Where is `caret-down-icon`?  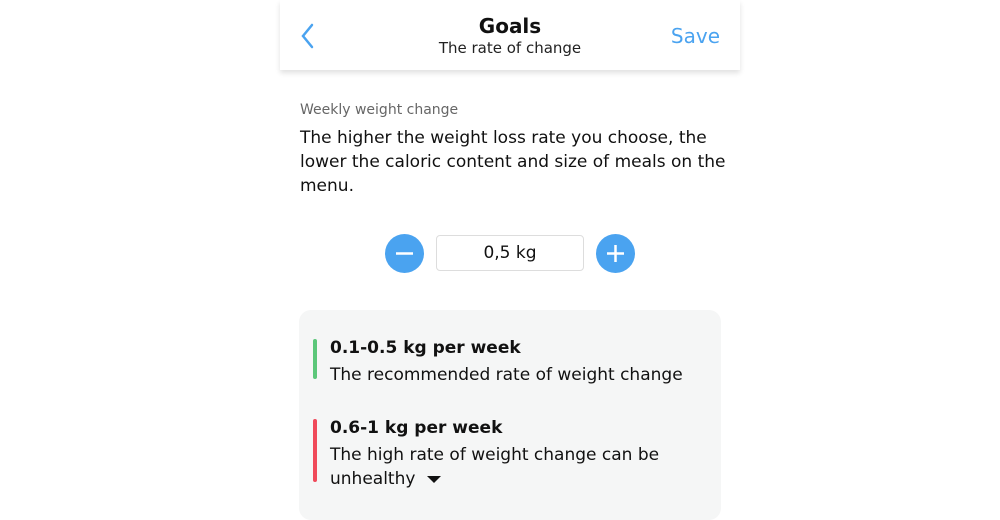
caret-down-icon is located at coordinates (434, 479).